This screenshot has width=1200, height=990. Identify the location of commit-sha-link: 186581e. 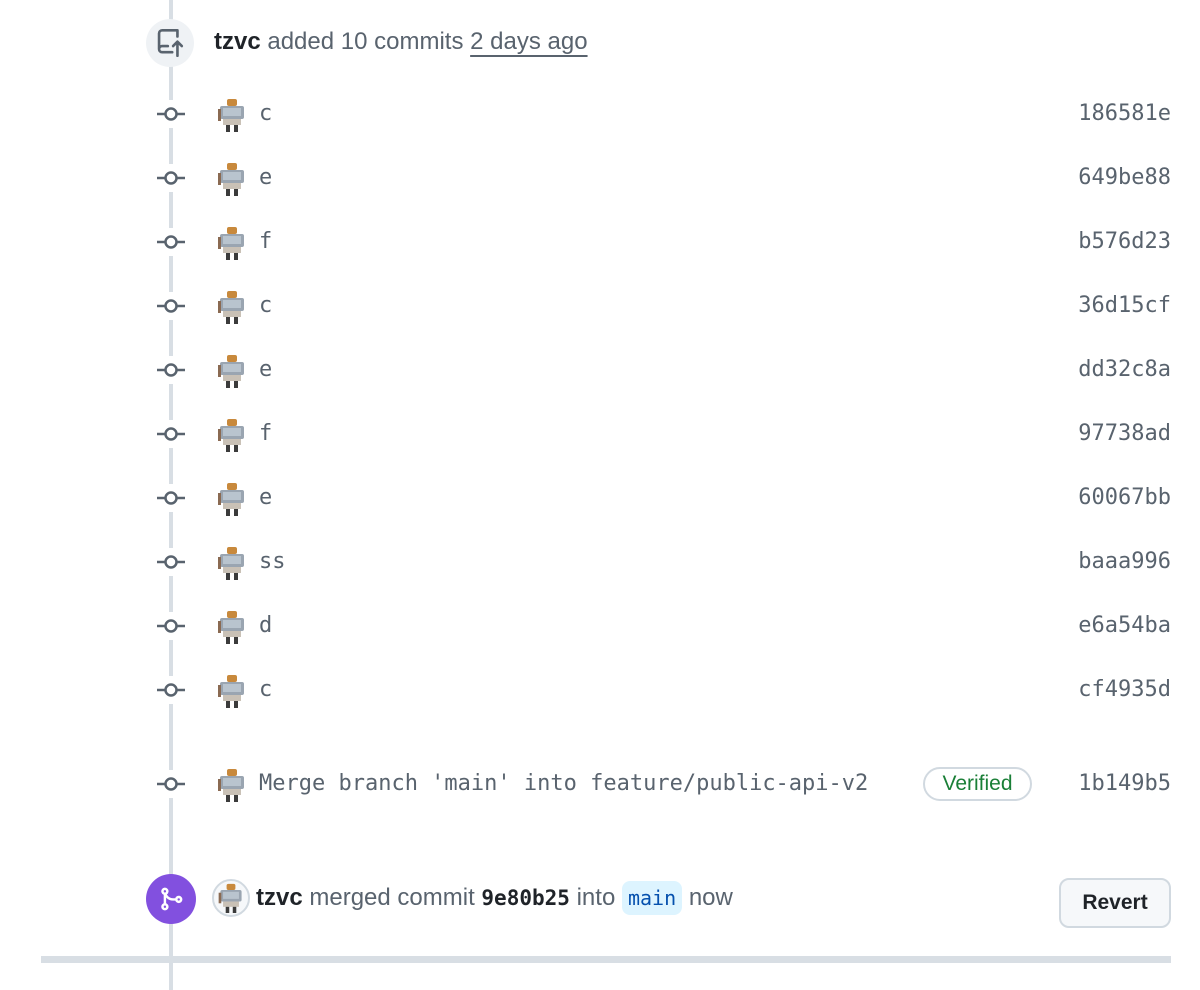
(1124, 114).